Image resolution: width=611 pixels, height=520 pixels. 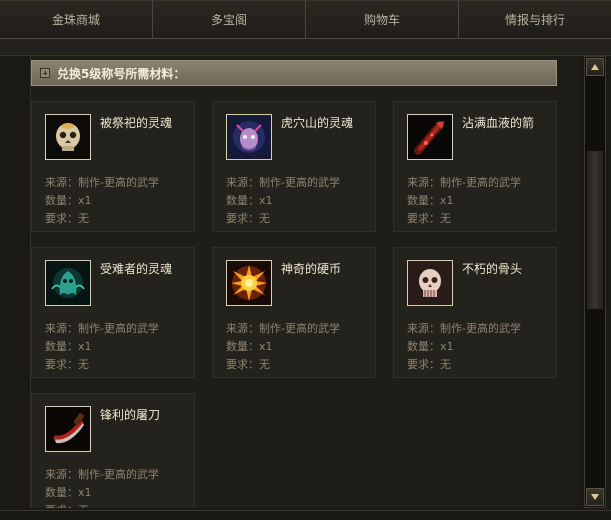 I want to click on item-name: 被祭祀的灵魂, so click(x=136, y=123).